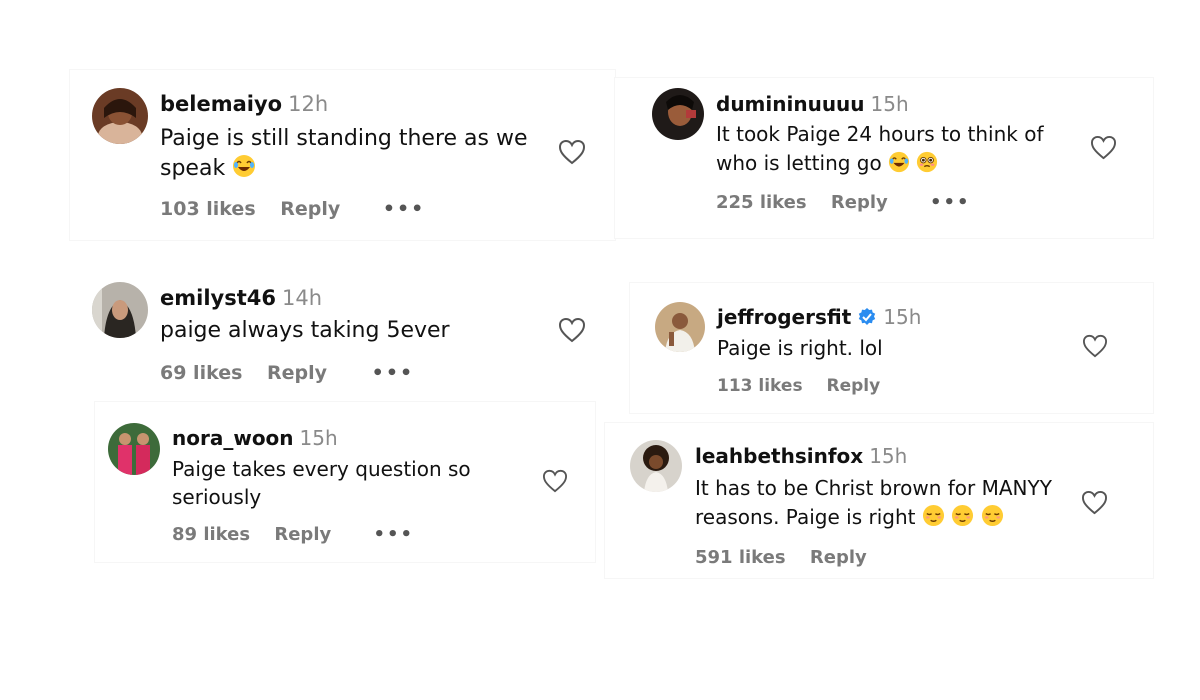 The height and width of the screenshot is (700, 1200). What do you see at coordinates (233, 438) in the screenshot?
I see `username: nora_woon` at bounding box center [233, 438].